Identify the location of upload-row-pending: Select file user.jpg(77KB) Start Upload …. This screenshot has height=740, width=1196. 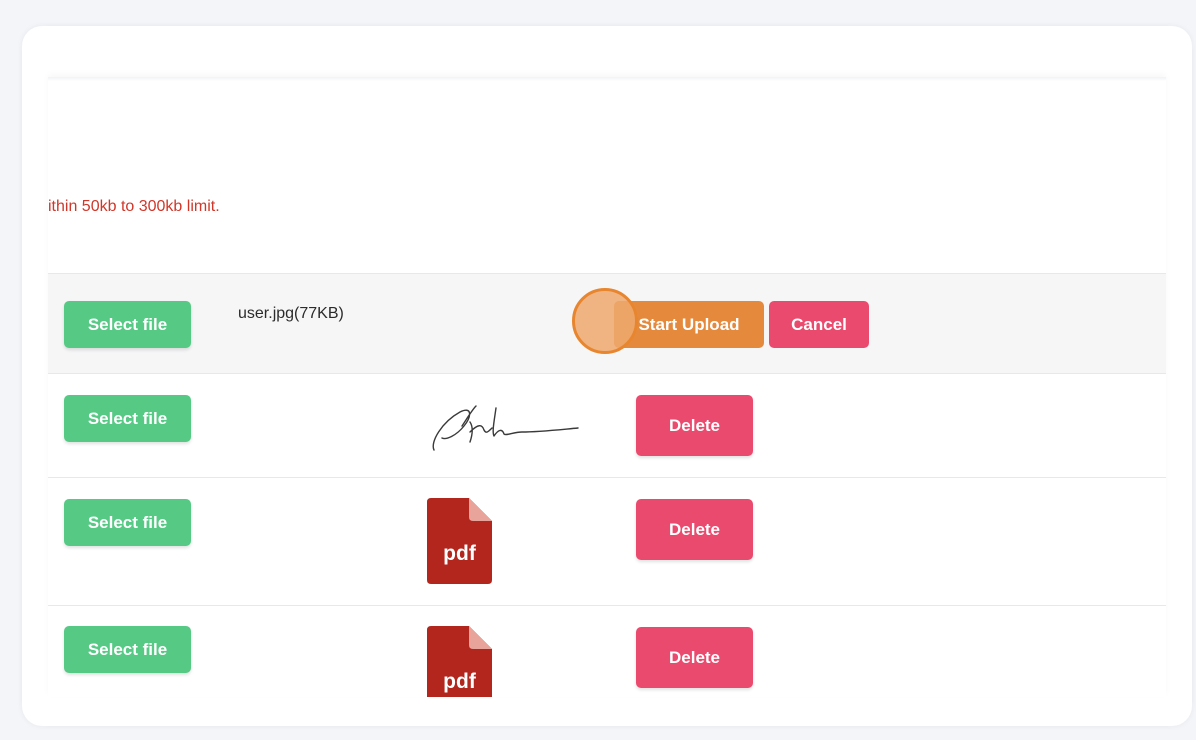
(607, 323).